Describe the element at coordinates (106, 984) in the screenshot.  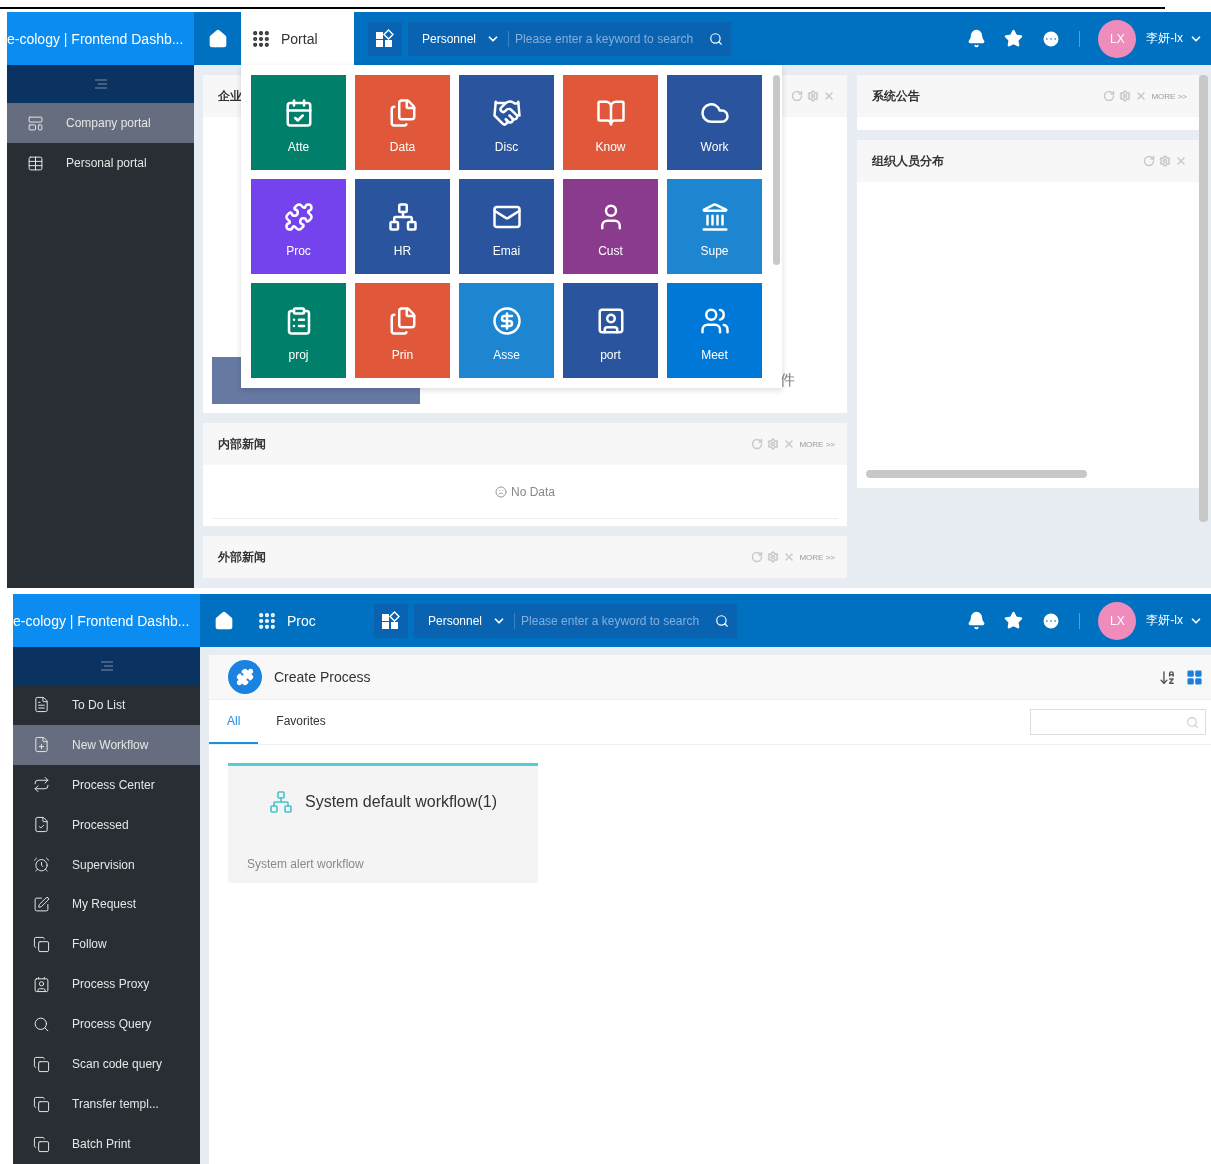
I see `sidebar-item: Process Proxy` at that location.